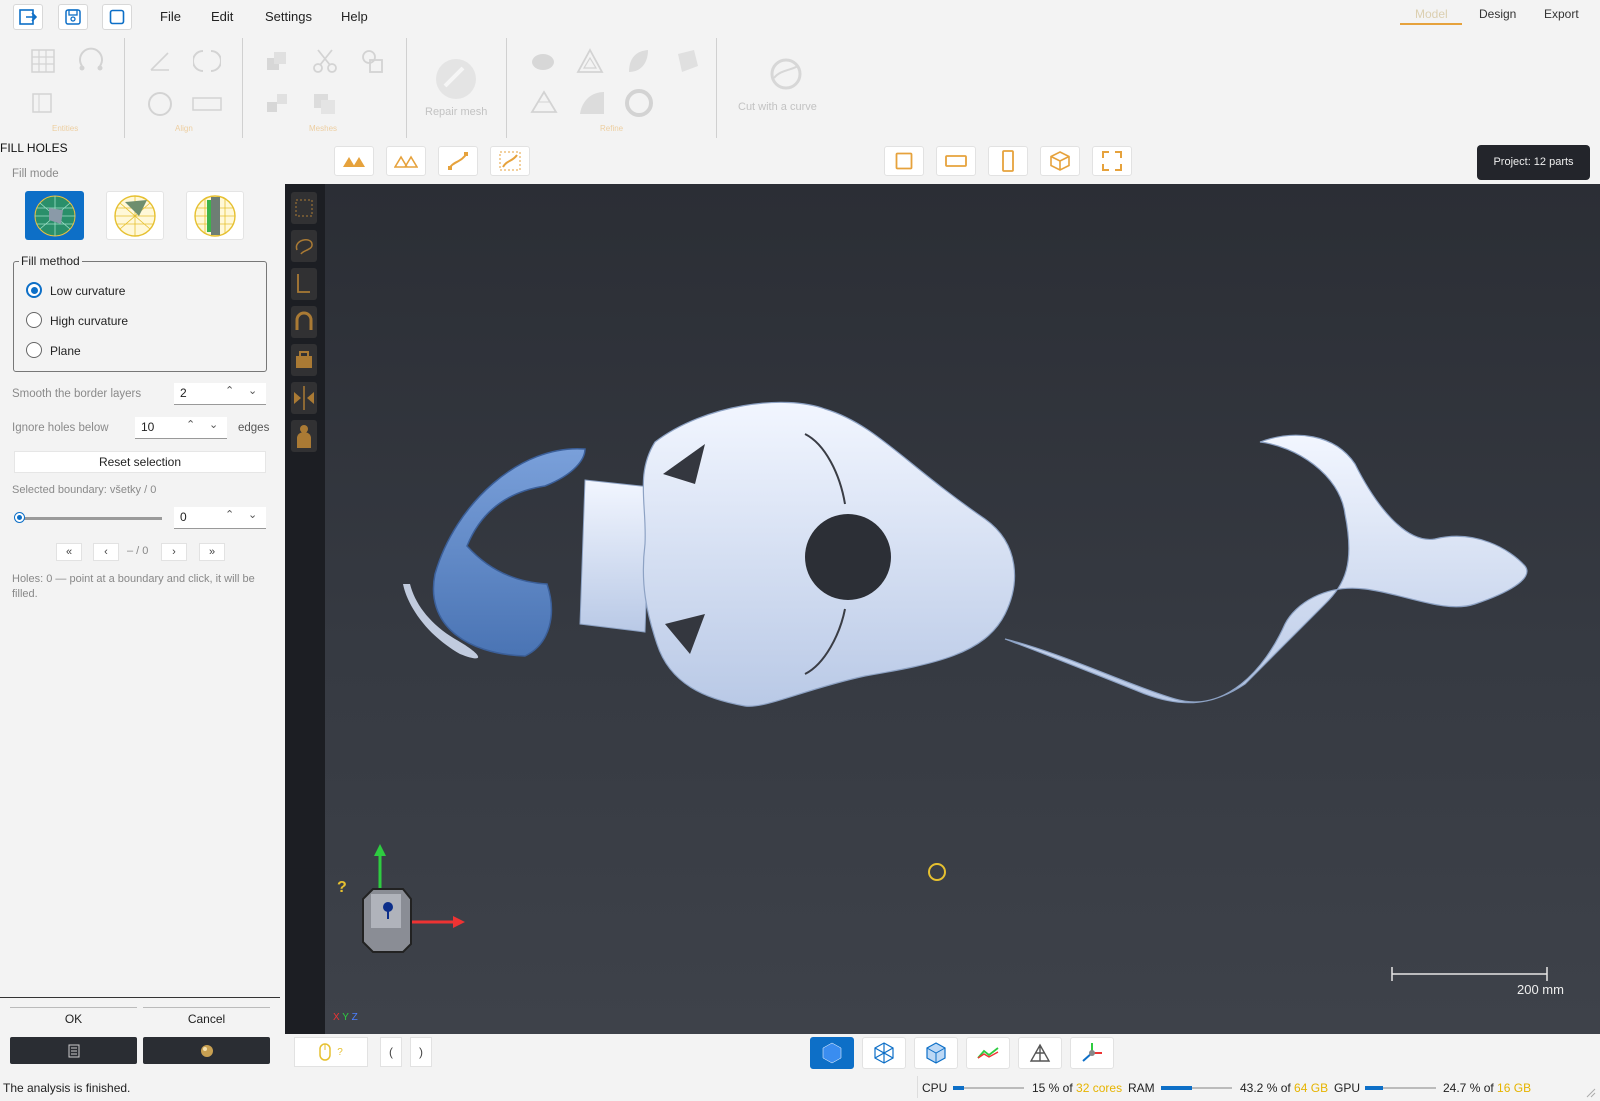  I want to click on scale-bar, so click(1469, 974).